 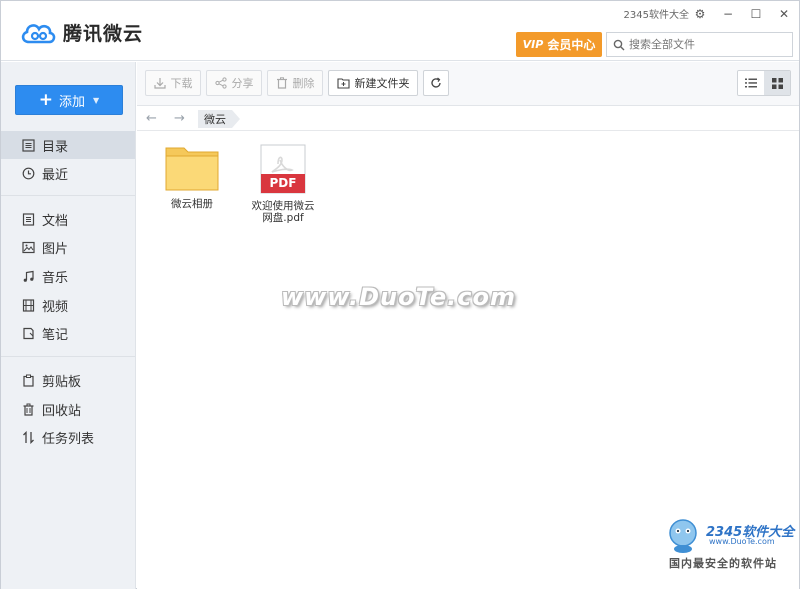 I want to click on app-logo: 腾讯微云, so click(x=81, y=32).